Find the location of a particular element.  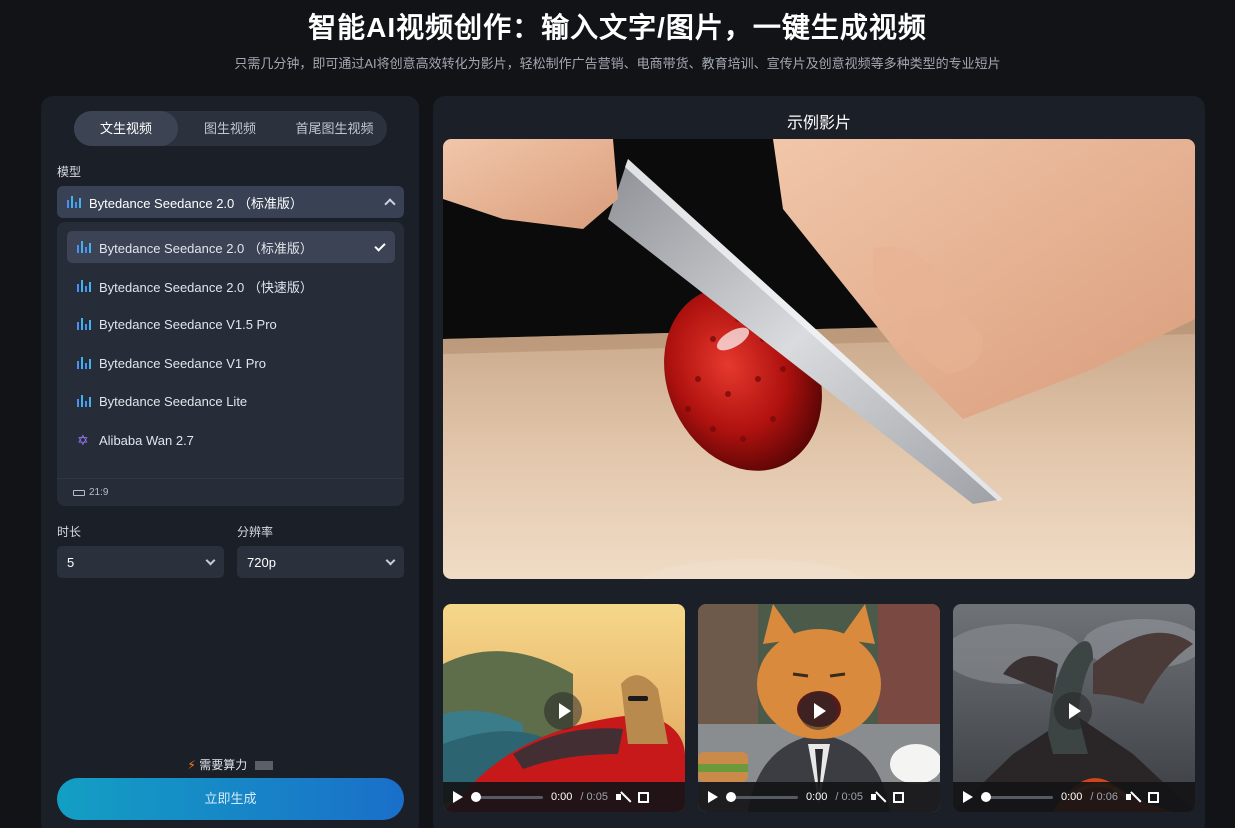

resolution-value: 720p is located at coordinates (261, 562).